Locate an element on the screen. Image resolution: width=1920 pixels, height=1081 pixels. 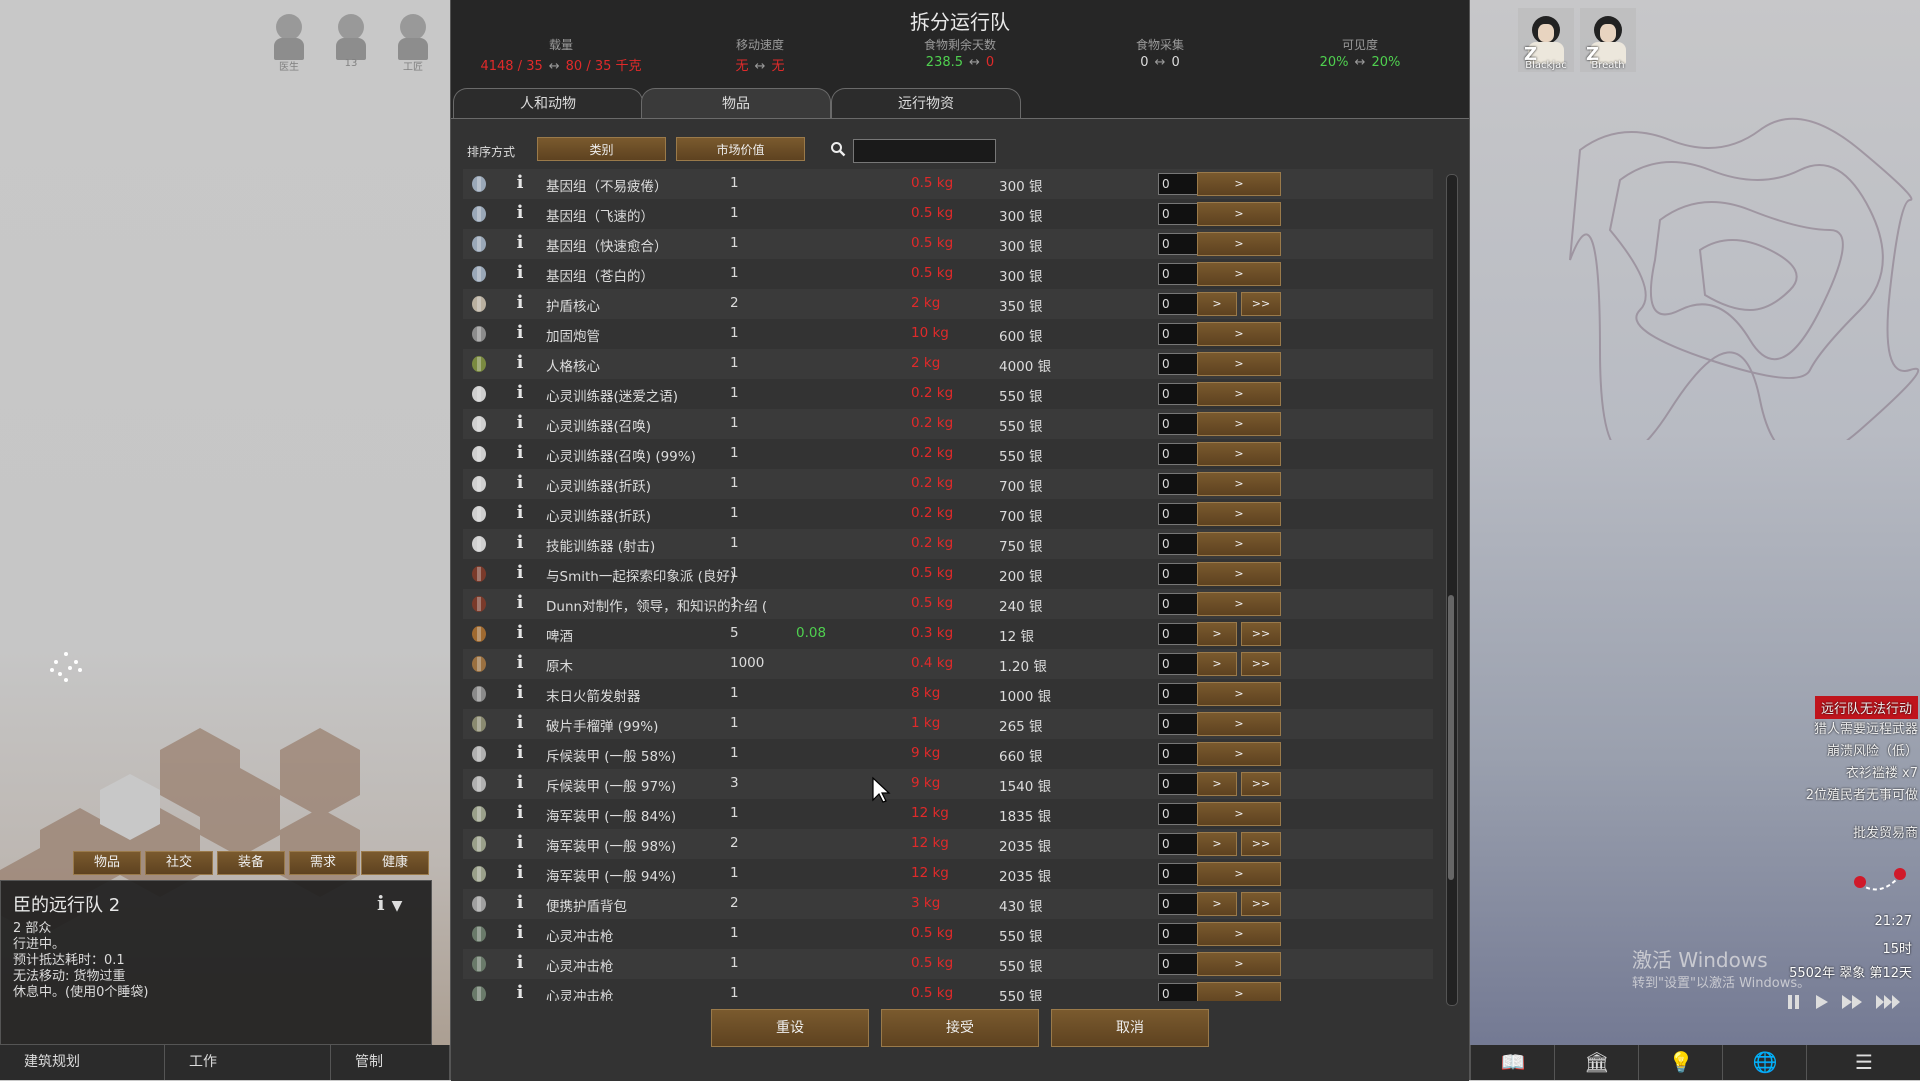
item-row: i 便携护盾背包 2 3 kg 430 银 0 > >> is located at coordinates (948, 904).